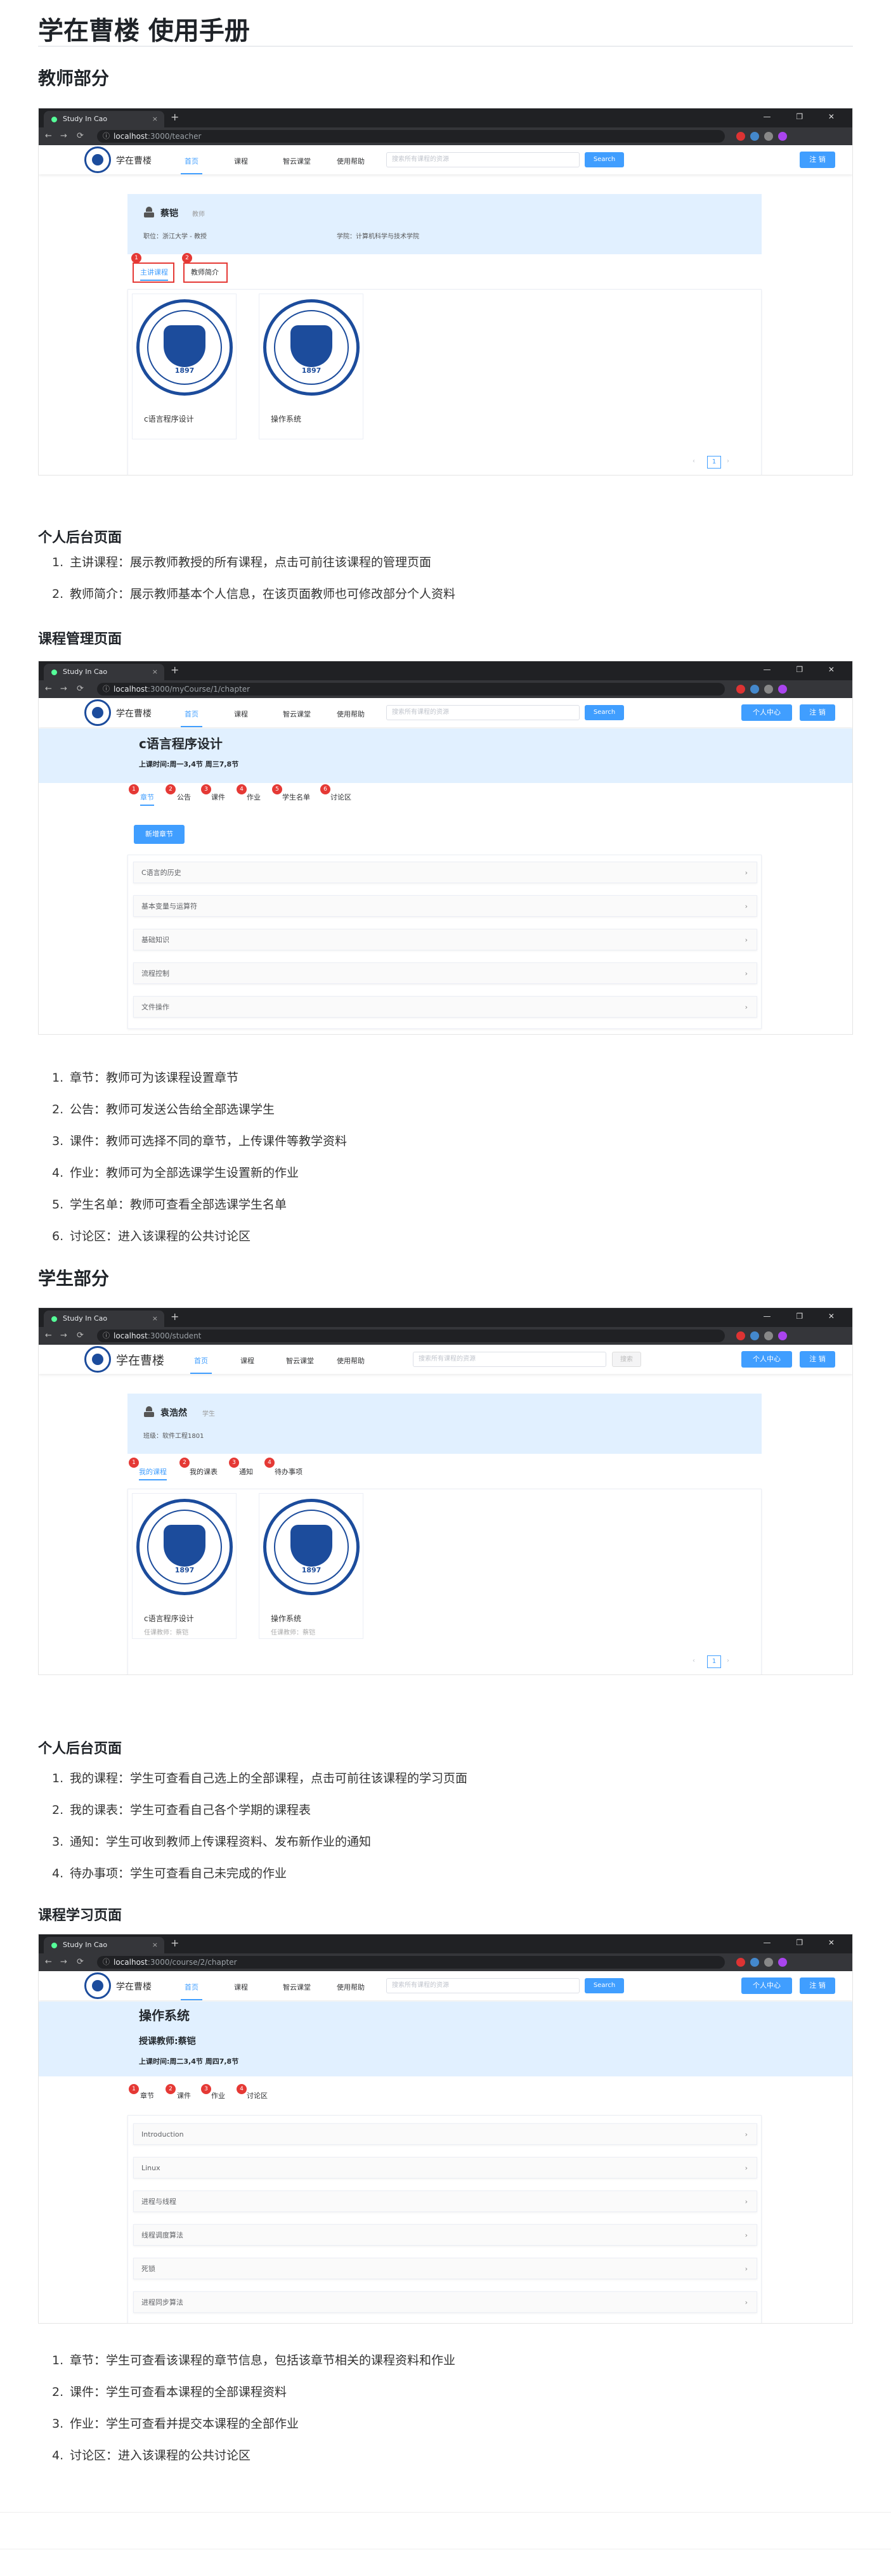 This screenshot has height=2576, width=891. What do you see at coordinates (184, 366) in the screenshot?
I see `course-card: 1897 c语言程序设计` at bounding box center [184, 366].